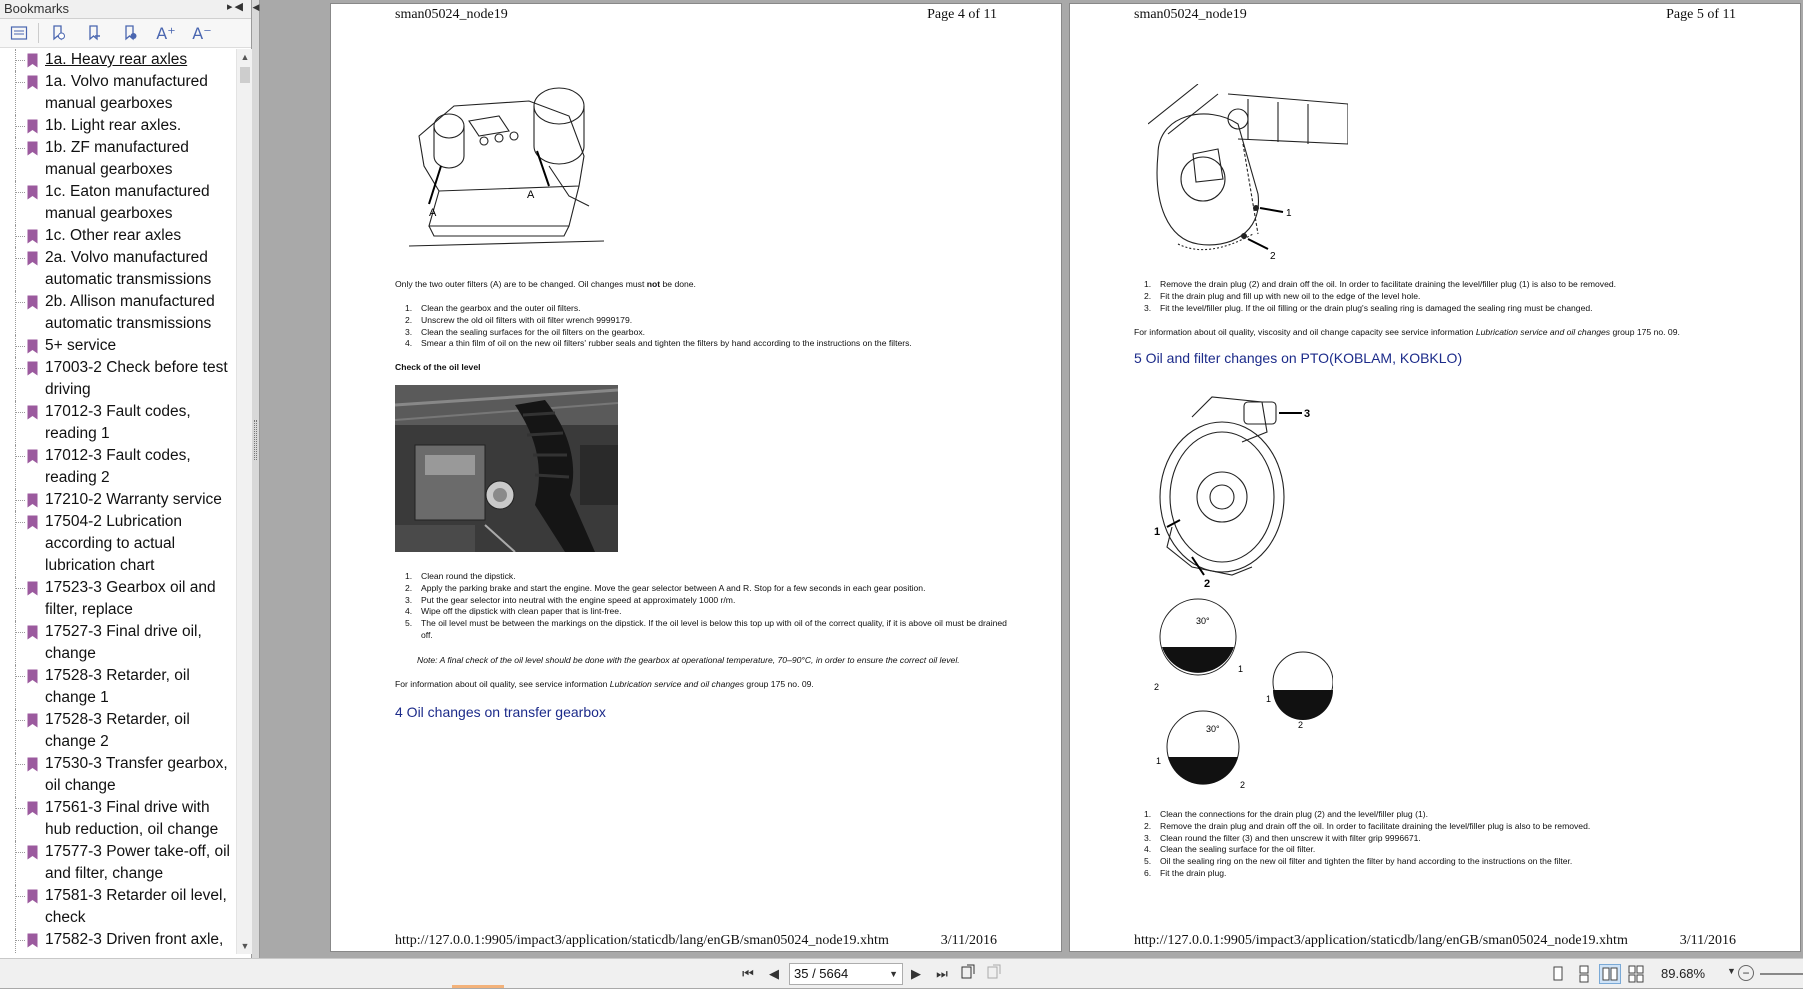 Image resolution: width=1803 pixels, height=989 pixels. Describe the element at coordinates (1731, 971) in the screenshot. I see `zoom-dropdown-icon: ▼` at that location.